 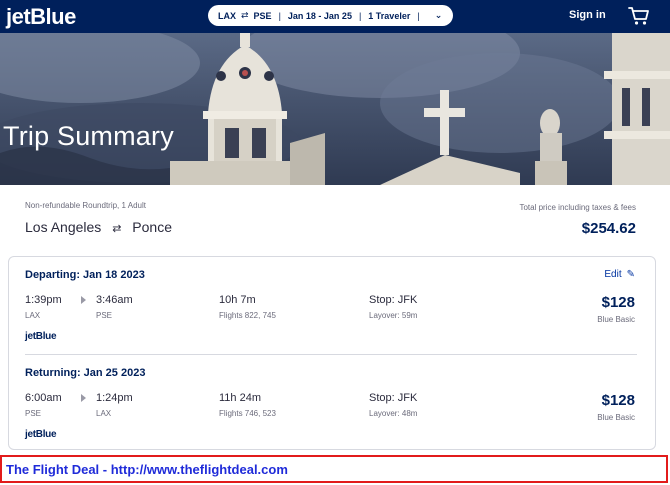 I want to click on total-price-note: Total price including taxes & fees, so click(x=577, y=207).